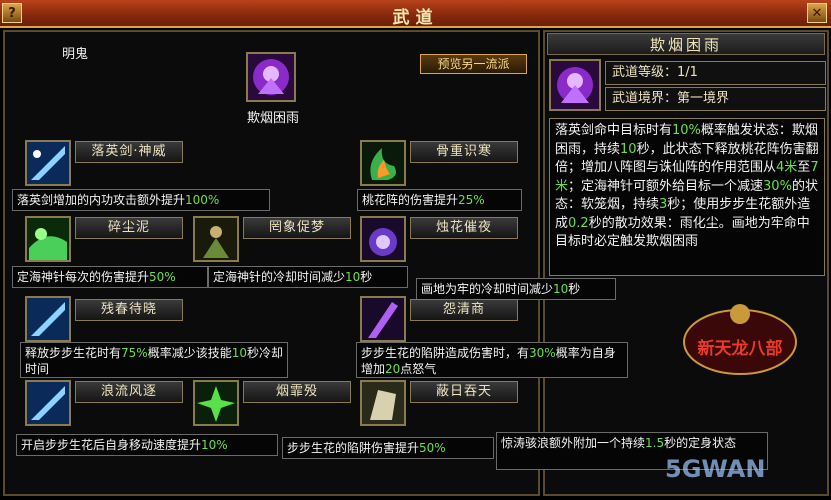  What do you see at coordinates (154, 360) in the screenshot?
I see `skill-desc-6: 释放步步生花时有75%概率减少该技能10秒冷却时间` at bounding box center [154, 360].